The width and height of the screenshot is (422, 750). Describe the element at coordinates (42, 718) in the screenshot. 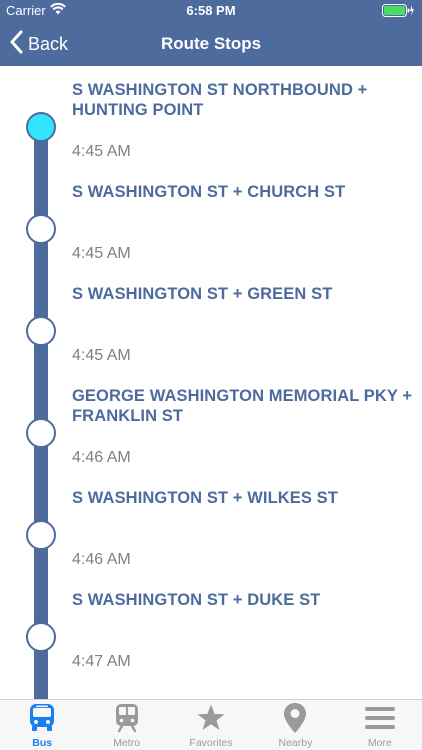

I see `bus-icon` at that location.